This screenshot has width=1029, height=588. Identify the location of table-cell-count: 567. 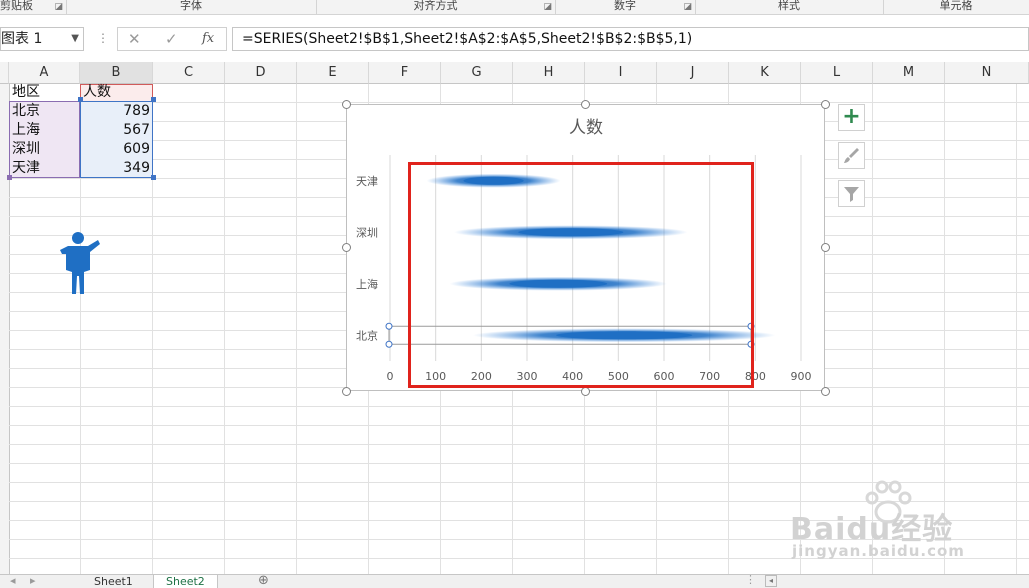
(116, 130).